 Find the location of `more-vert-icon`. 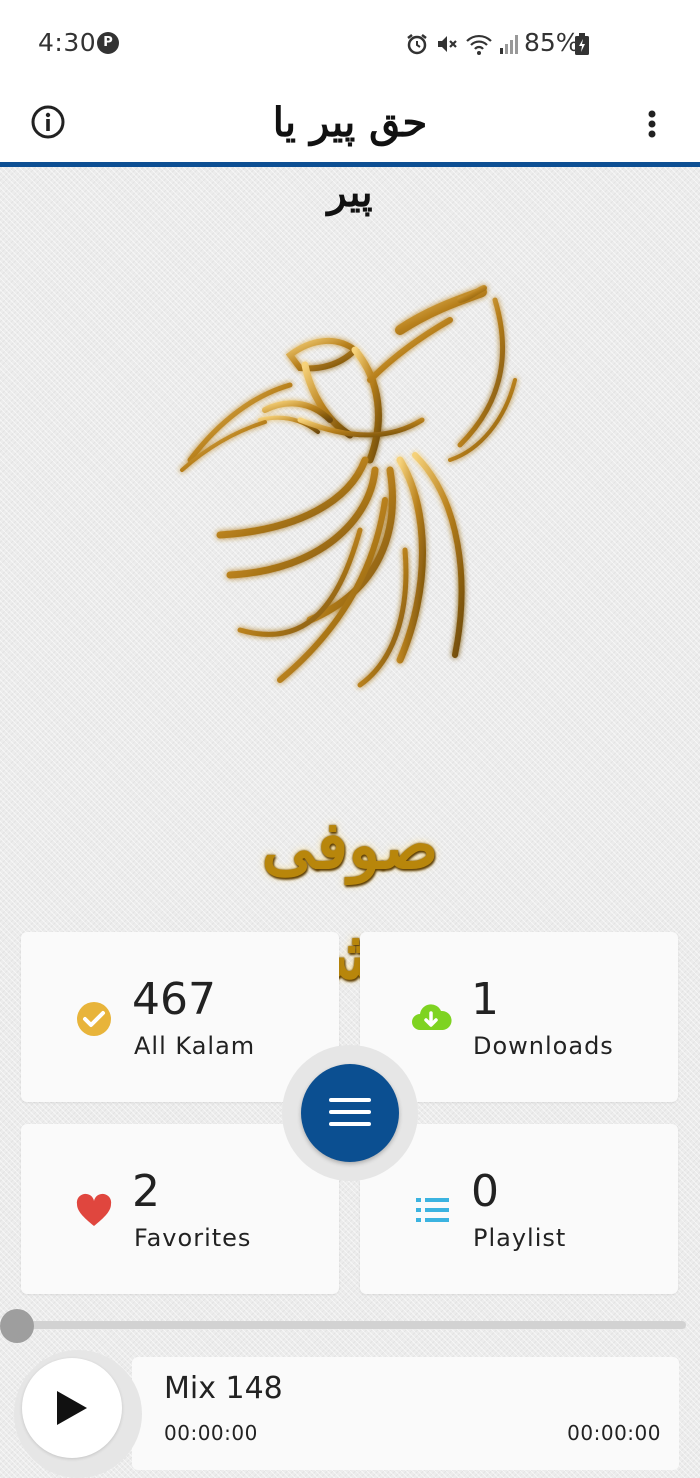

more-vert-icon is located at coordinates (652, 124).